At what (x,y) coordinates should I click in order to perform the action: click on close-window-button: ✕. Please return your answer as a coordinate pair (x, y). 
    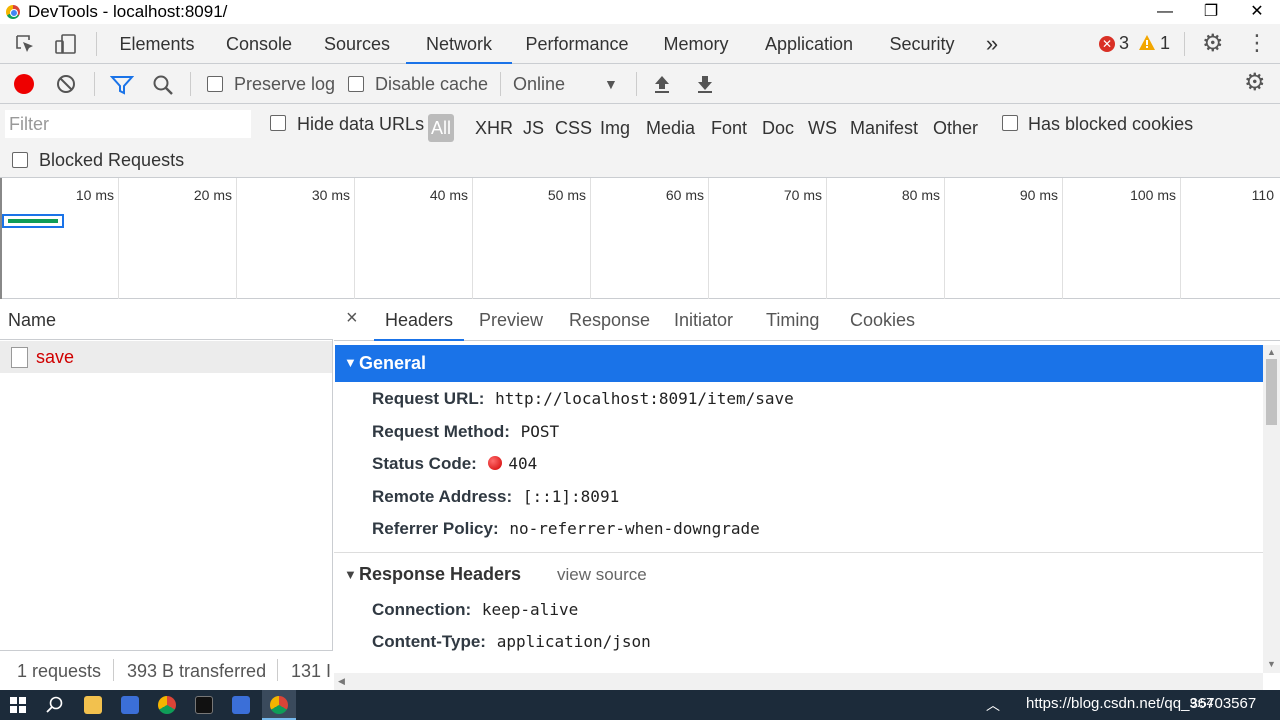
    Looking at the image, I should click on (1257, 12).